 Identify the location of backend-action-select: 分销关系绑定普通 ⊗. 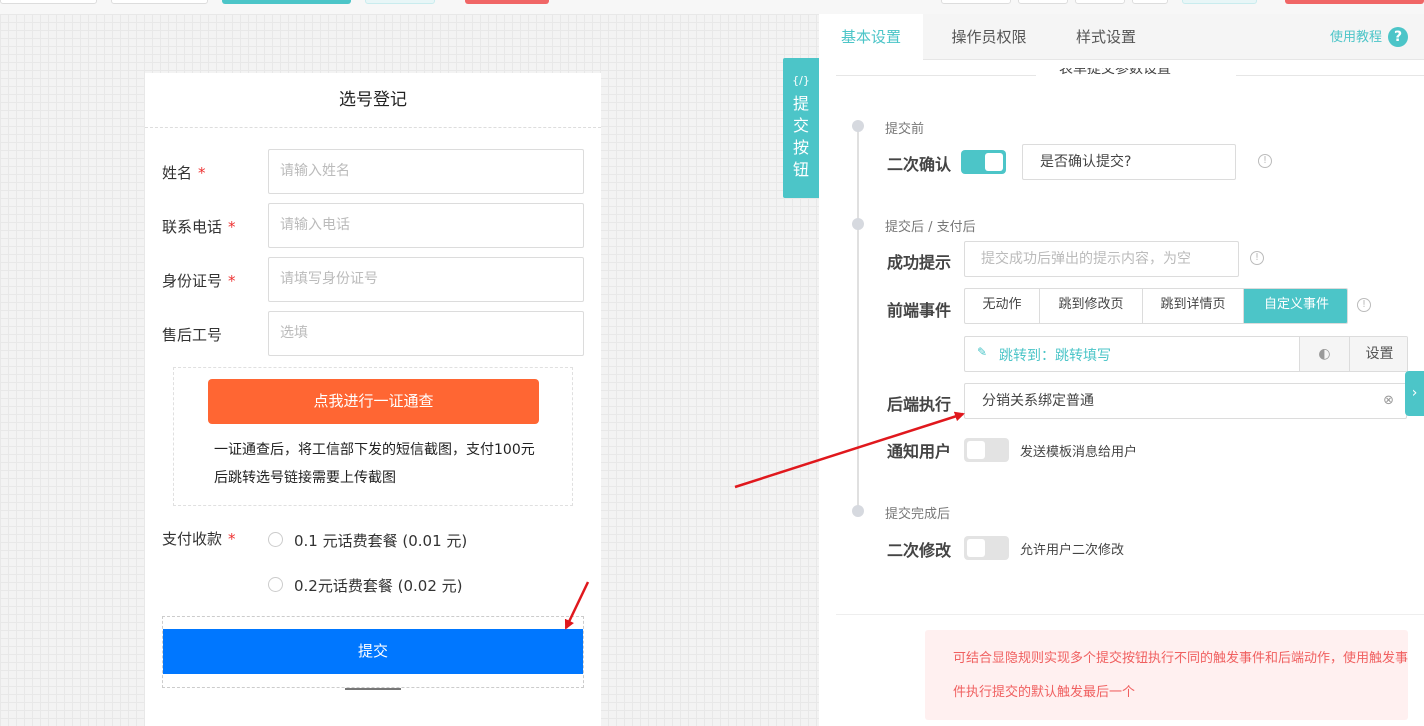
(1185, 401).